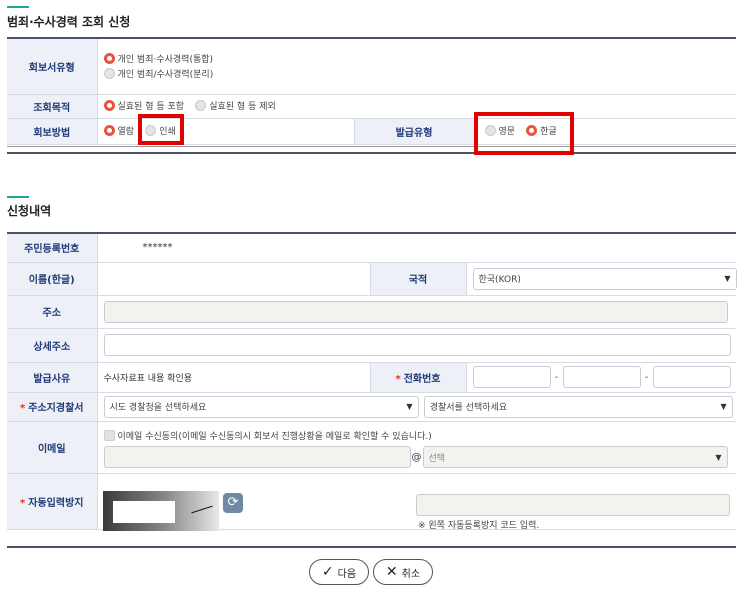 The image size is (740, 589). I want to click on report-type-option-combined: 개인 범죄·수사경력(통합), so click(158, 58).